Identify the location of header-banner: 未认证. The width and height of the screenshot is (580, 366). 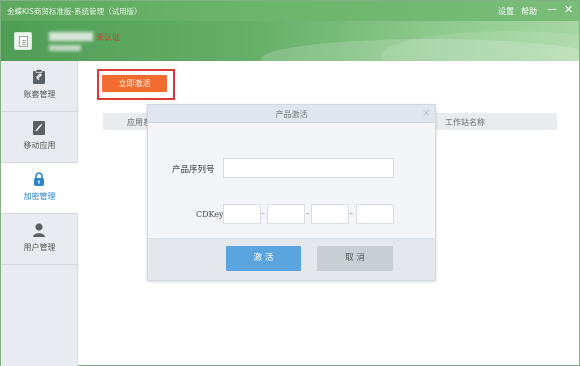
(290, 41).